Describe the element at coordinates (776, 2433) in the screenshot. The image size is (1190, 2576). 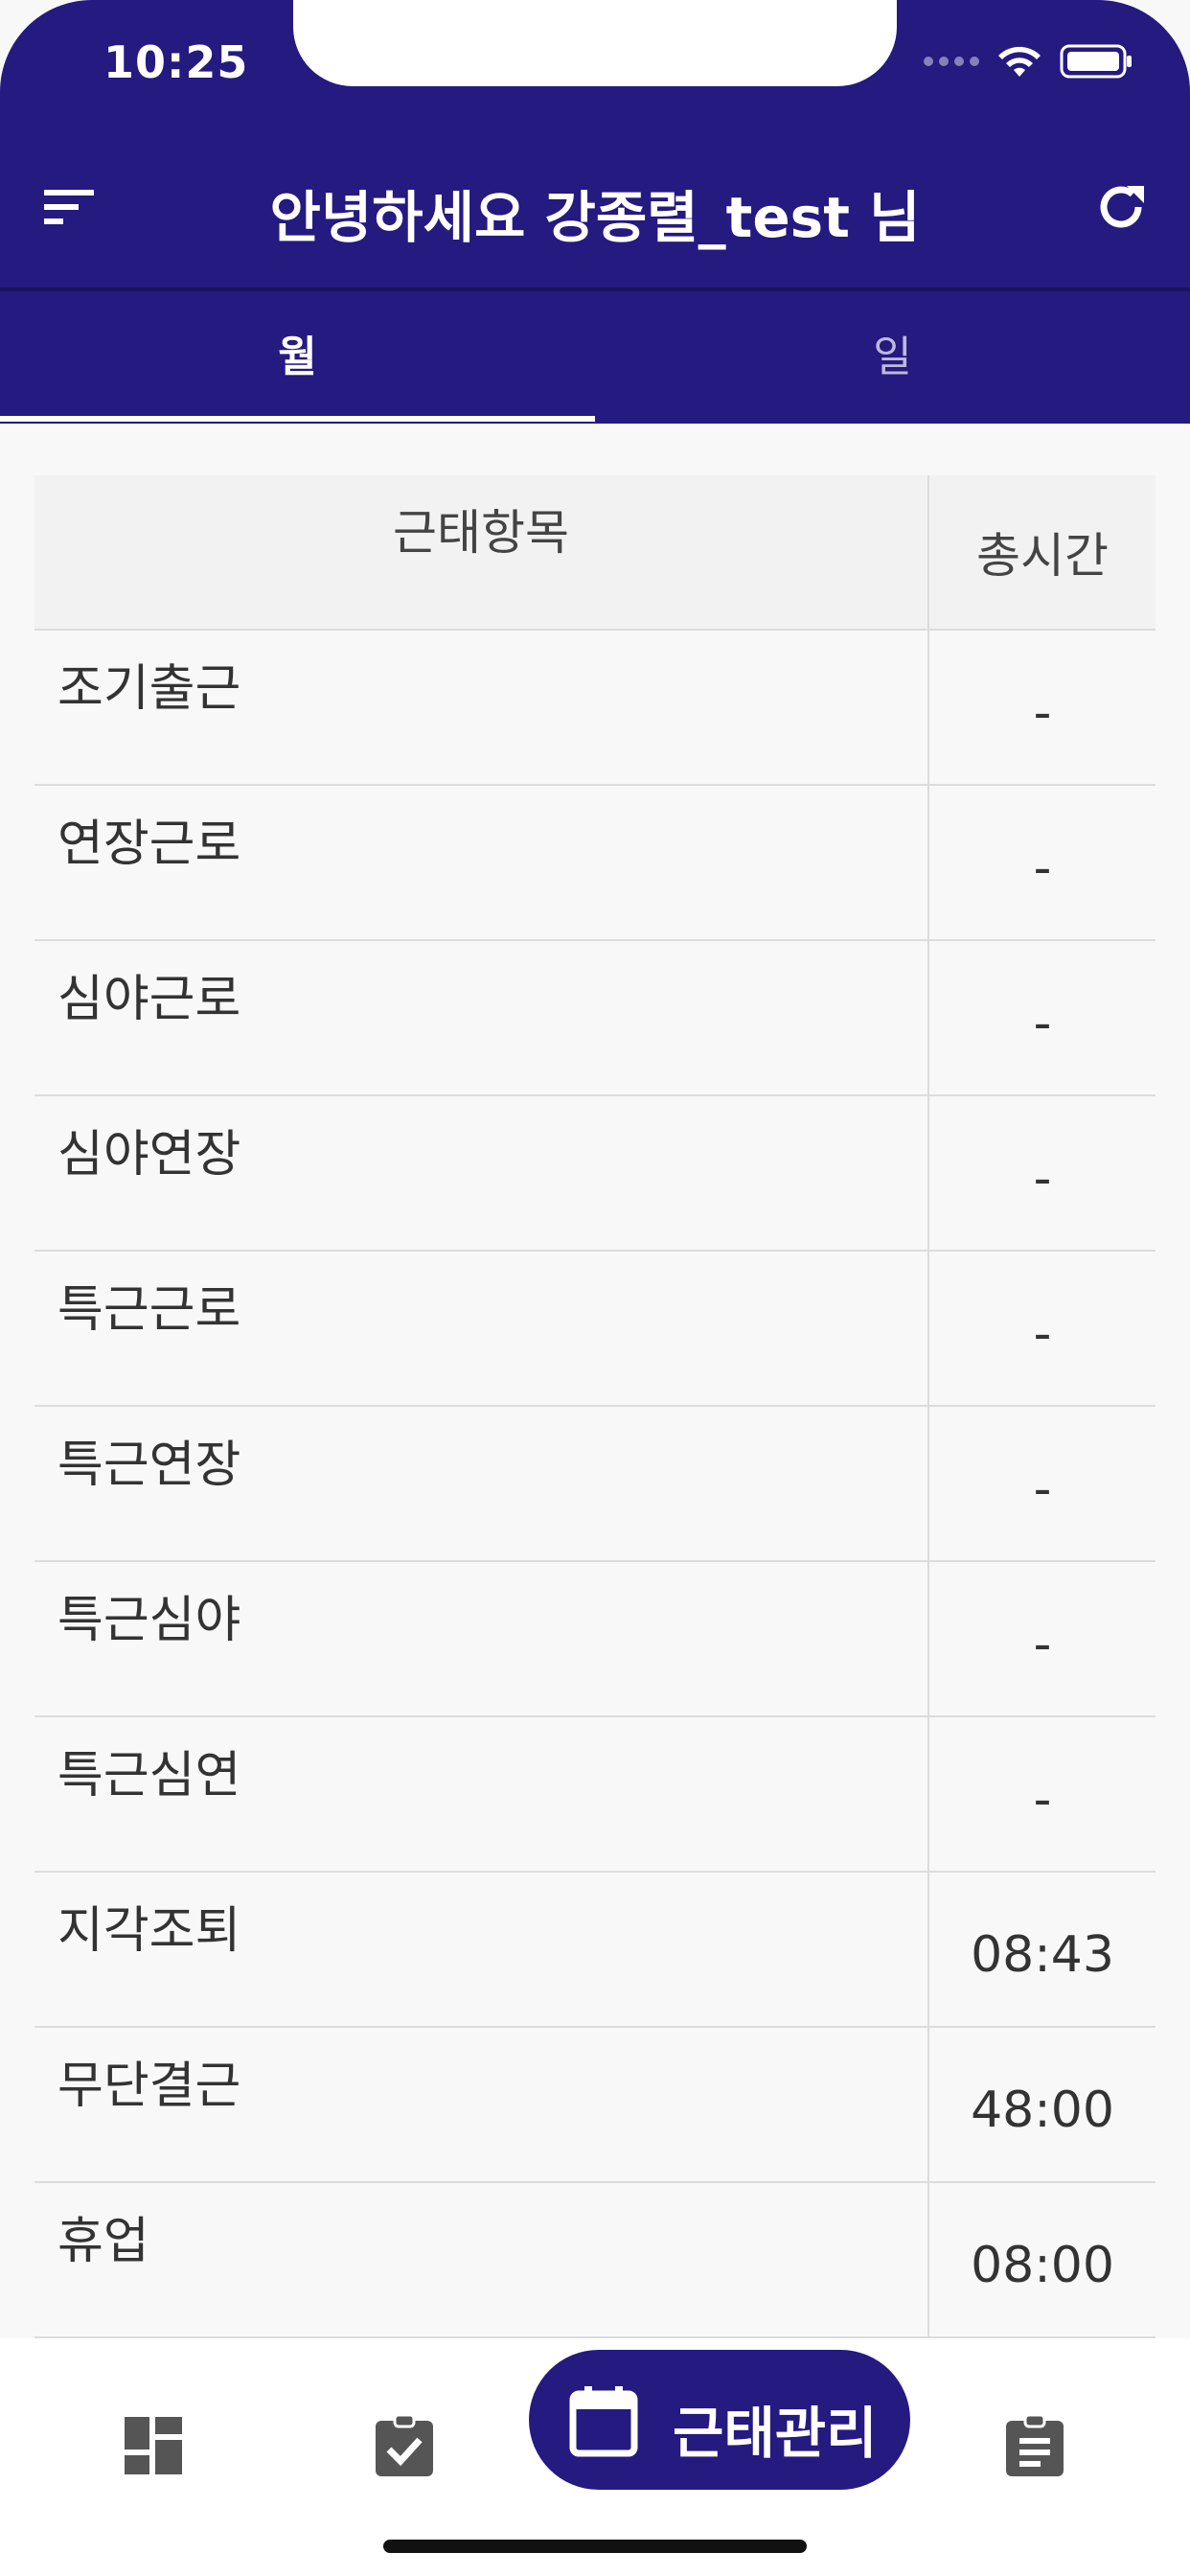
I see `nav-attendance-label: 근태관리` at that location.